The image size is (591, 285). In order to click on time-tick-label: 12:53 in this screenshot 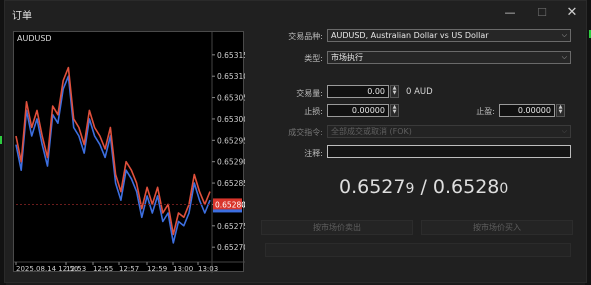, I will do `click(76, 269)`.